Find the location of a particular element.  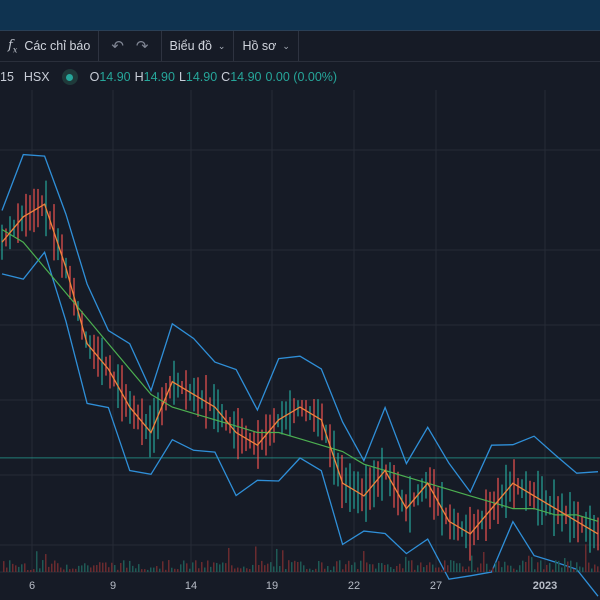

x-tick-label: 9 is located at coordinates (113, 586).